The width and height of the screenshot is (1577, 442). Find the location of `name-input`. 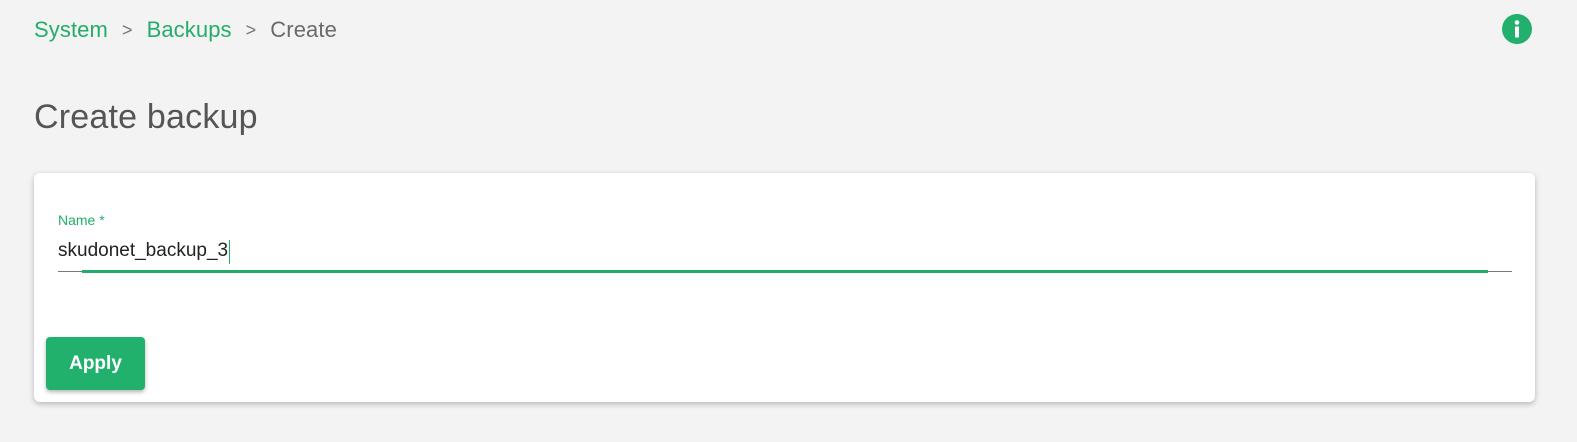

name-input is located at coordinates (785, 251).